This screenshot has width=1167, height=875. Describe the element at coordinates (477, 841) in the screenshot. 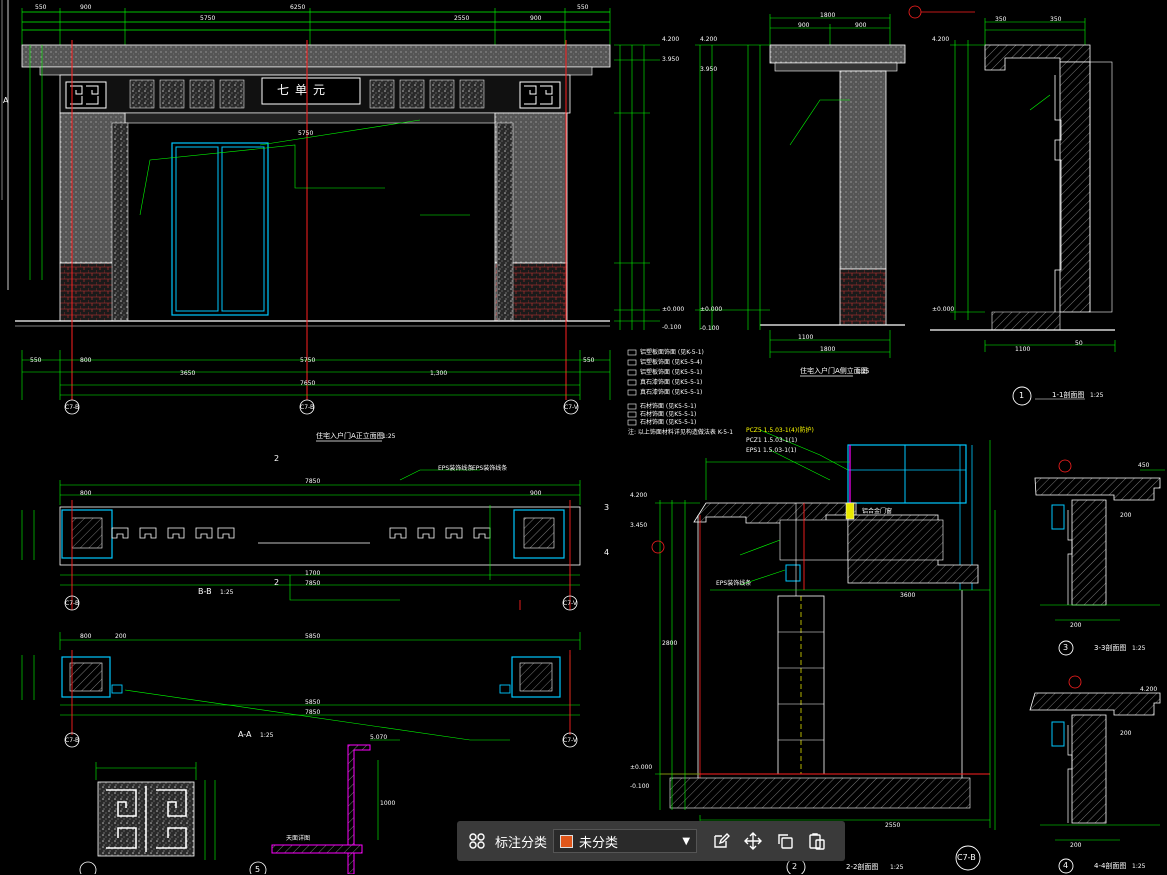

I see `group-grid-icon` at that location.